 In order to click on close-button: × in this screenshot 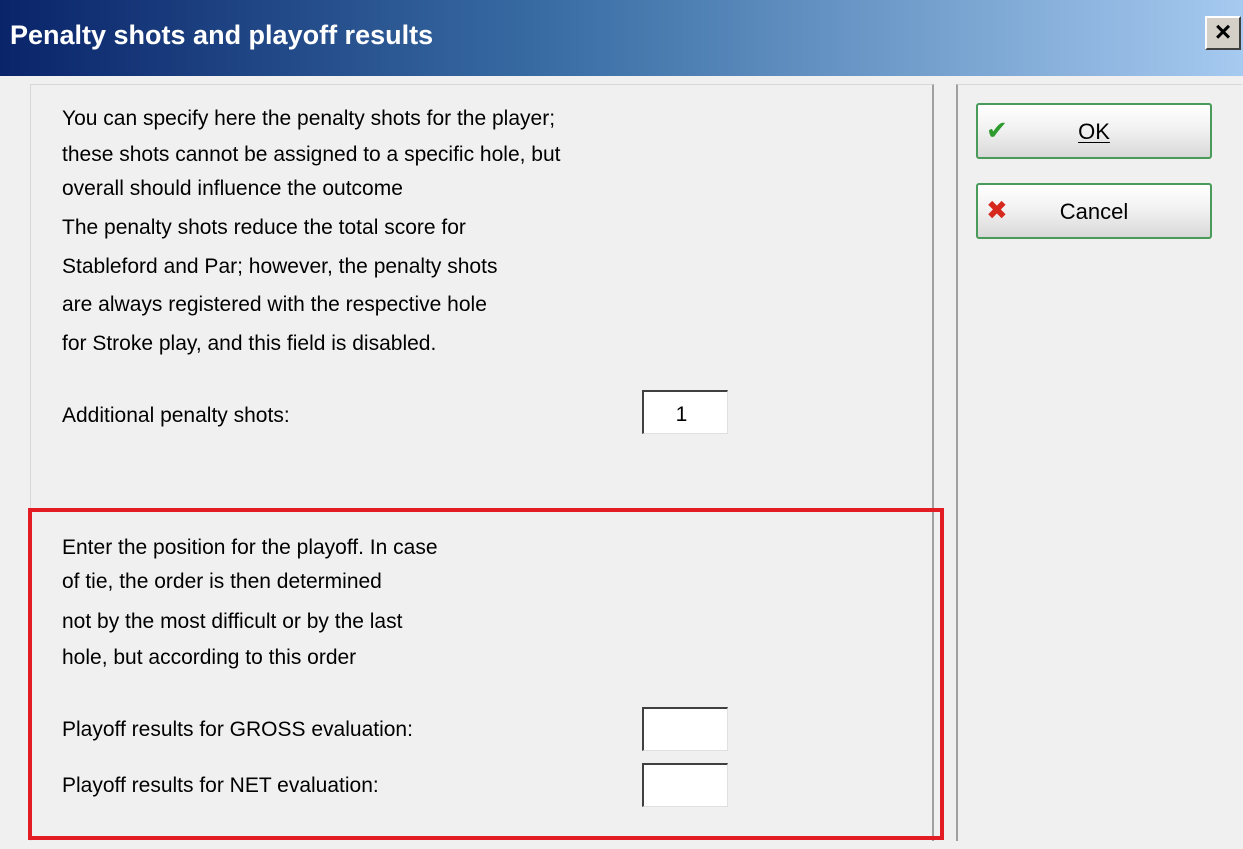, I will do `click(1223, 33)`.